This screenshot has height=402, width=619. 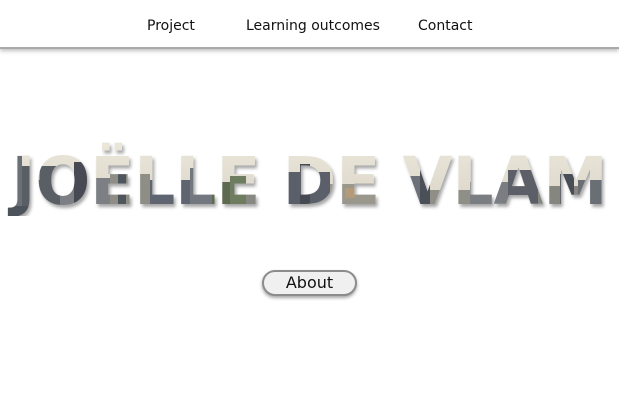 I want to click on about-button: About, so click(x=309, y=283).